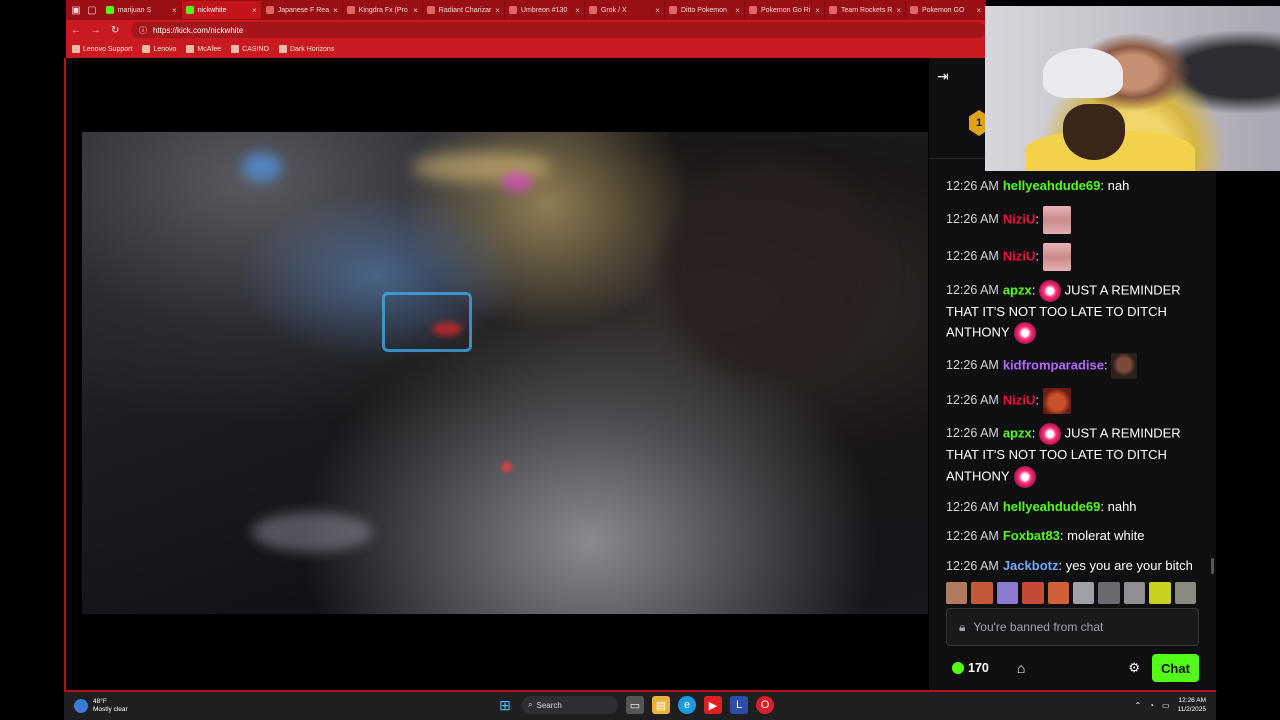 The height and width of the screenshot is (720, 1280). Describe the element at coordinates (1175, 668) in the screenshot. I see `chat-send-button: Chat` at that location.